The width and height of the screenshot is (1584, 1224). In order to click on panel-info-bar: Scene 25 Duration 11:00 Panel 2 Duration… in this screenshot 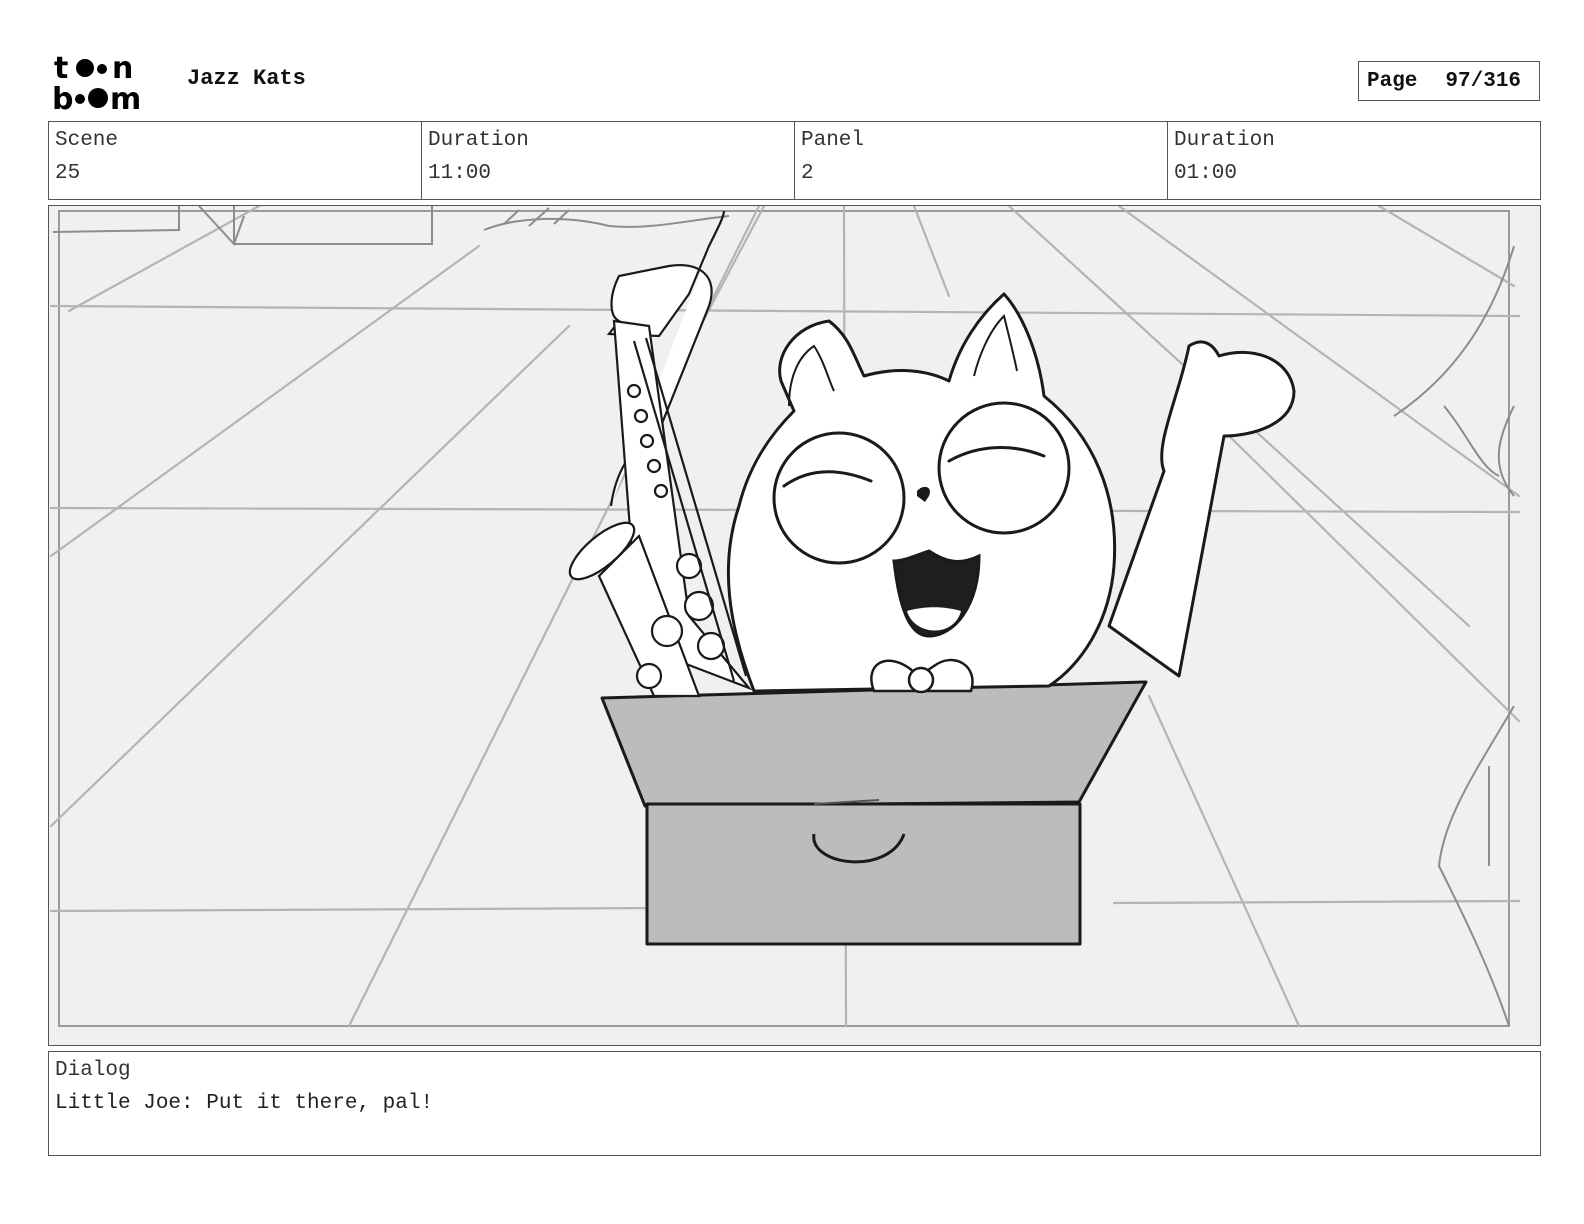, I will do `click(794, 160)`.